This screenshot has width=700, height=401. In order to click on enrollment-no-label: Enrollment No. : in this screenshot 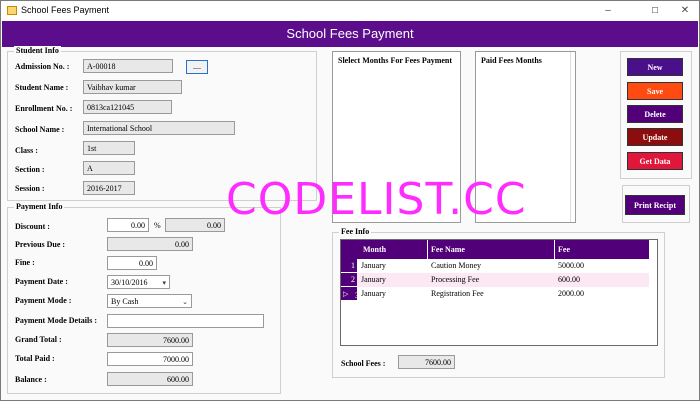, I will do `click(44, 108)`.